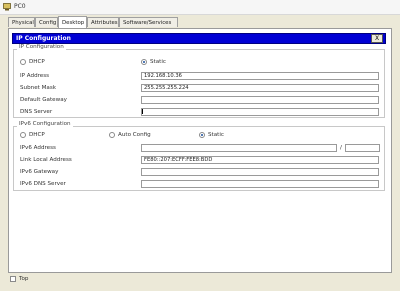  I want to click on ip-address-input: 192.168.10.36, so click(260, 76).